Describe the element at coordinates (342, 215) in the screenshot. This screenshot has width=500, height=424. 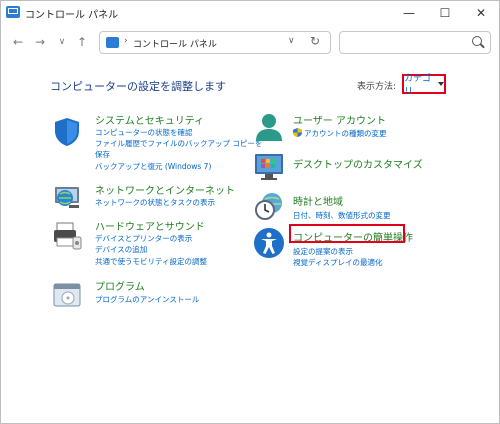
I see `link-date-time-format: 日付、時刻、数値形式の変更` at that location.